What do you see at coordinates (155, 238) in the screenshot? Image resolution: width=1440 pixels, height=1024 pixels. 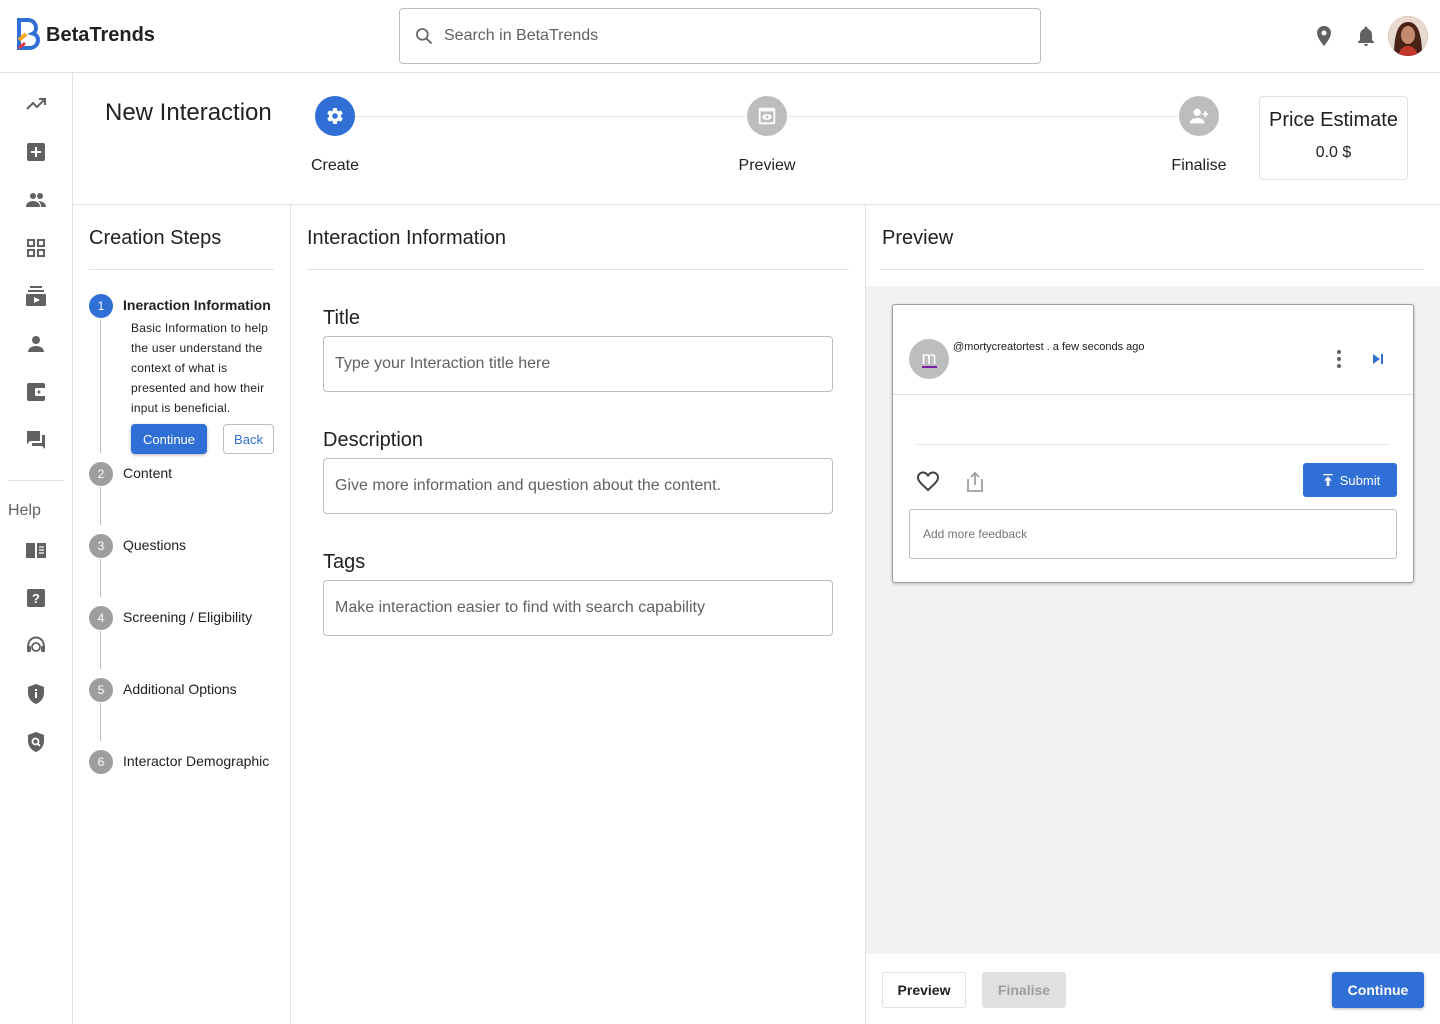 I see `creation-steps-title: Creation Steps` at bounding box center [155, 238].